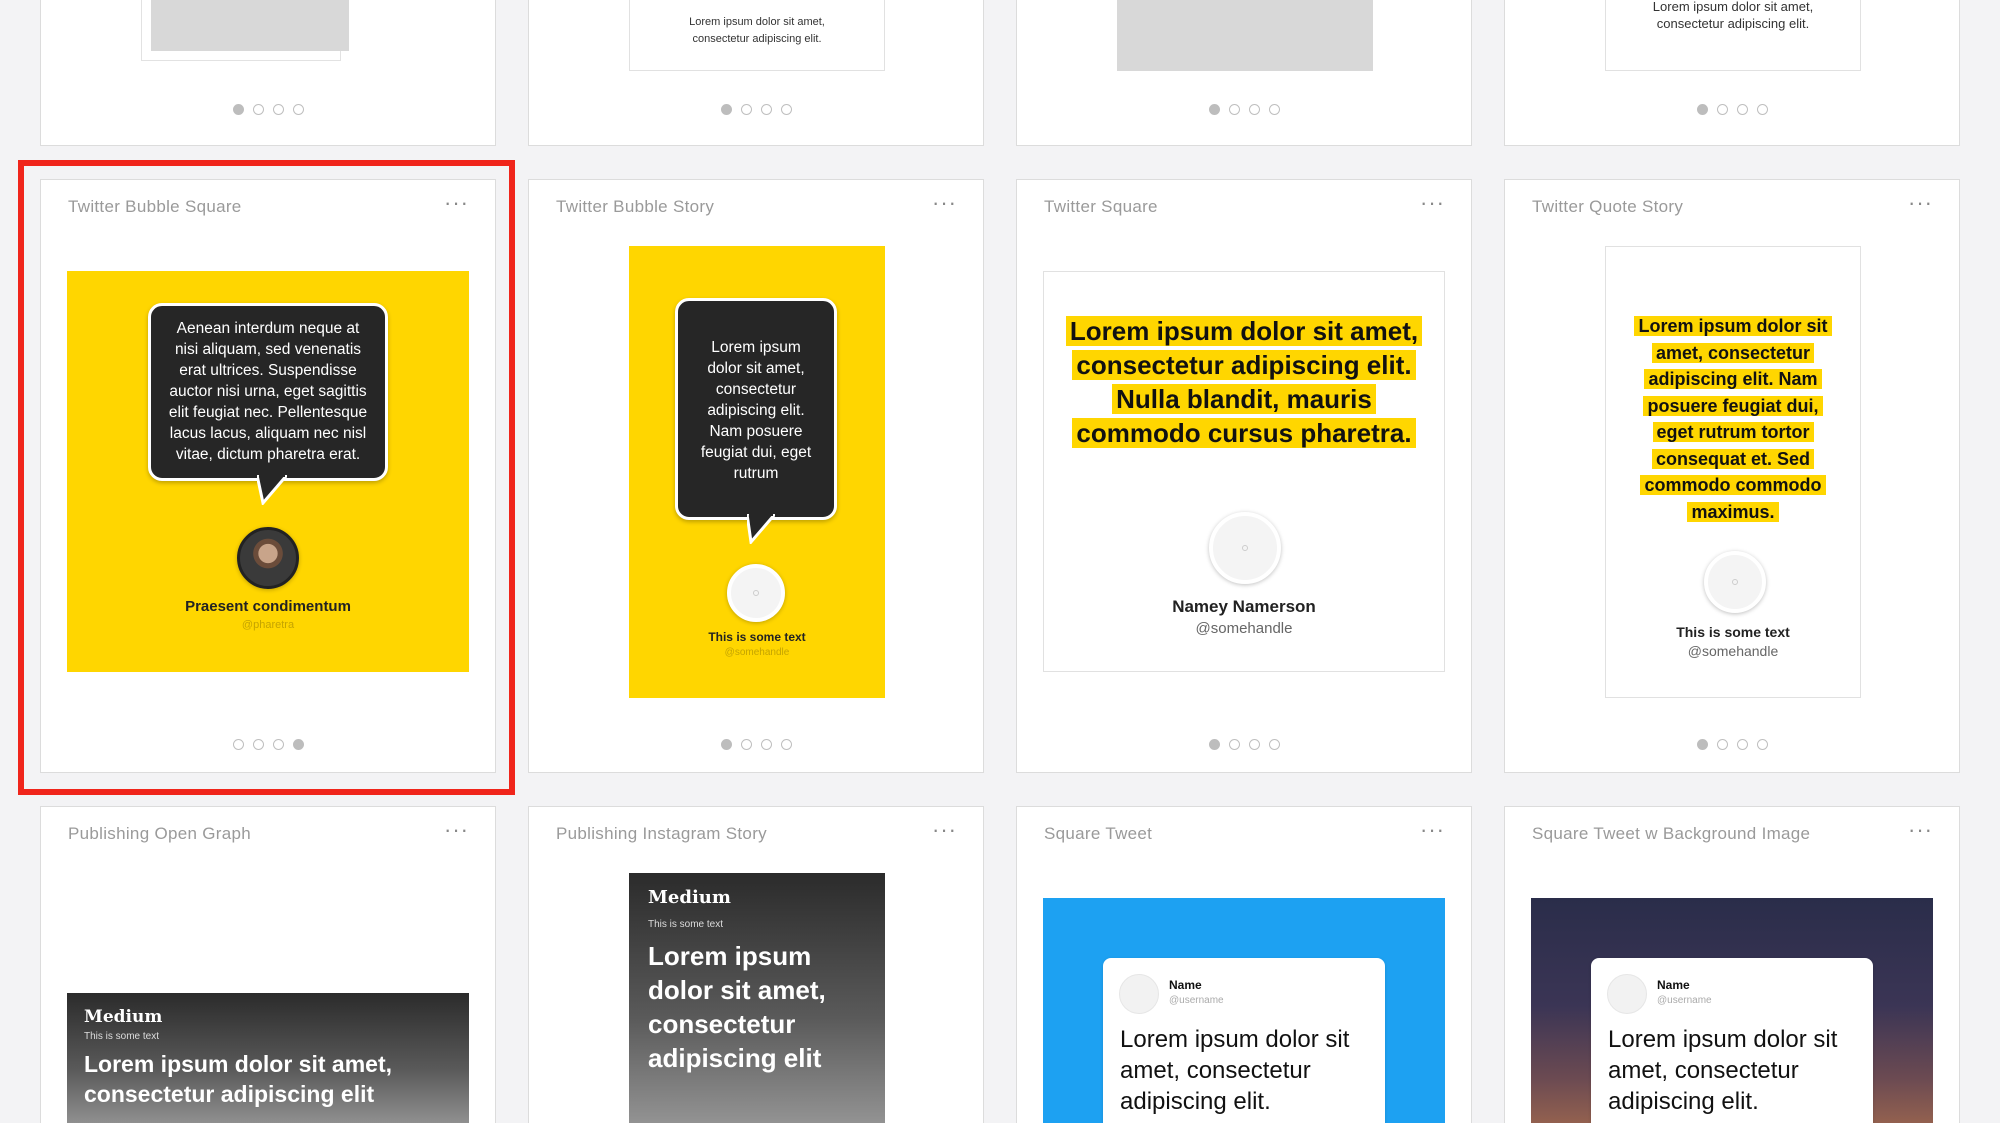 This screenshot has height=1123, width=2000. What do you see at coordinates (757, 39) in the screenshot?
I see `thumbnail-text-line2: consectetur adipiscing elit.` at bounding box center [757, 39].